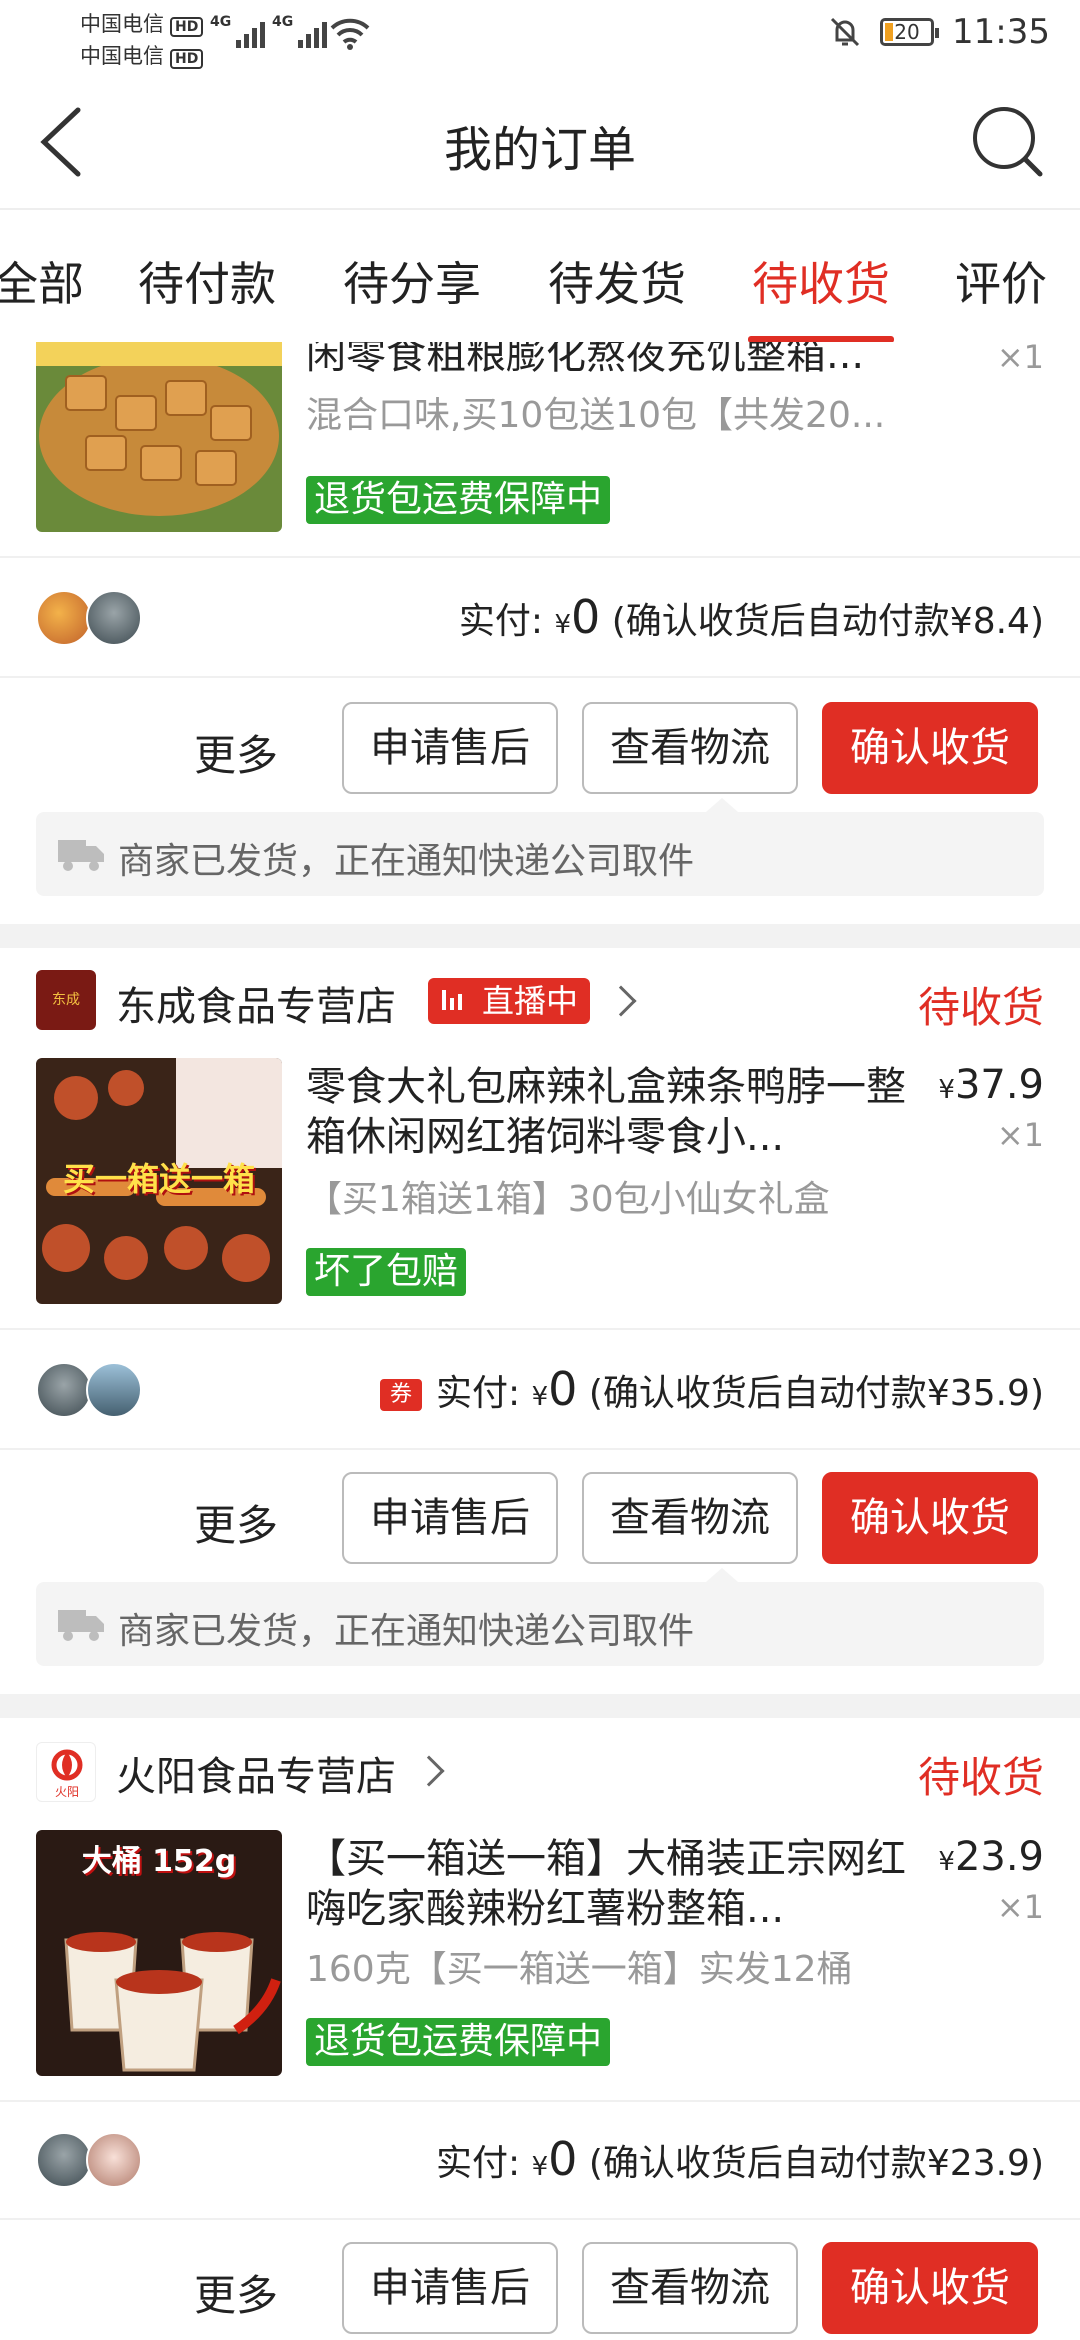 The height and width of the screenshot is (2340, 1080). I want to click on product-image: 买一箱送一箱, so click(159, 1181).